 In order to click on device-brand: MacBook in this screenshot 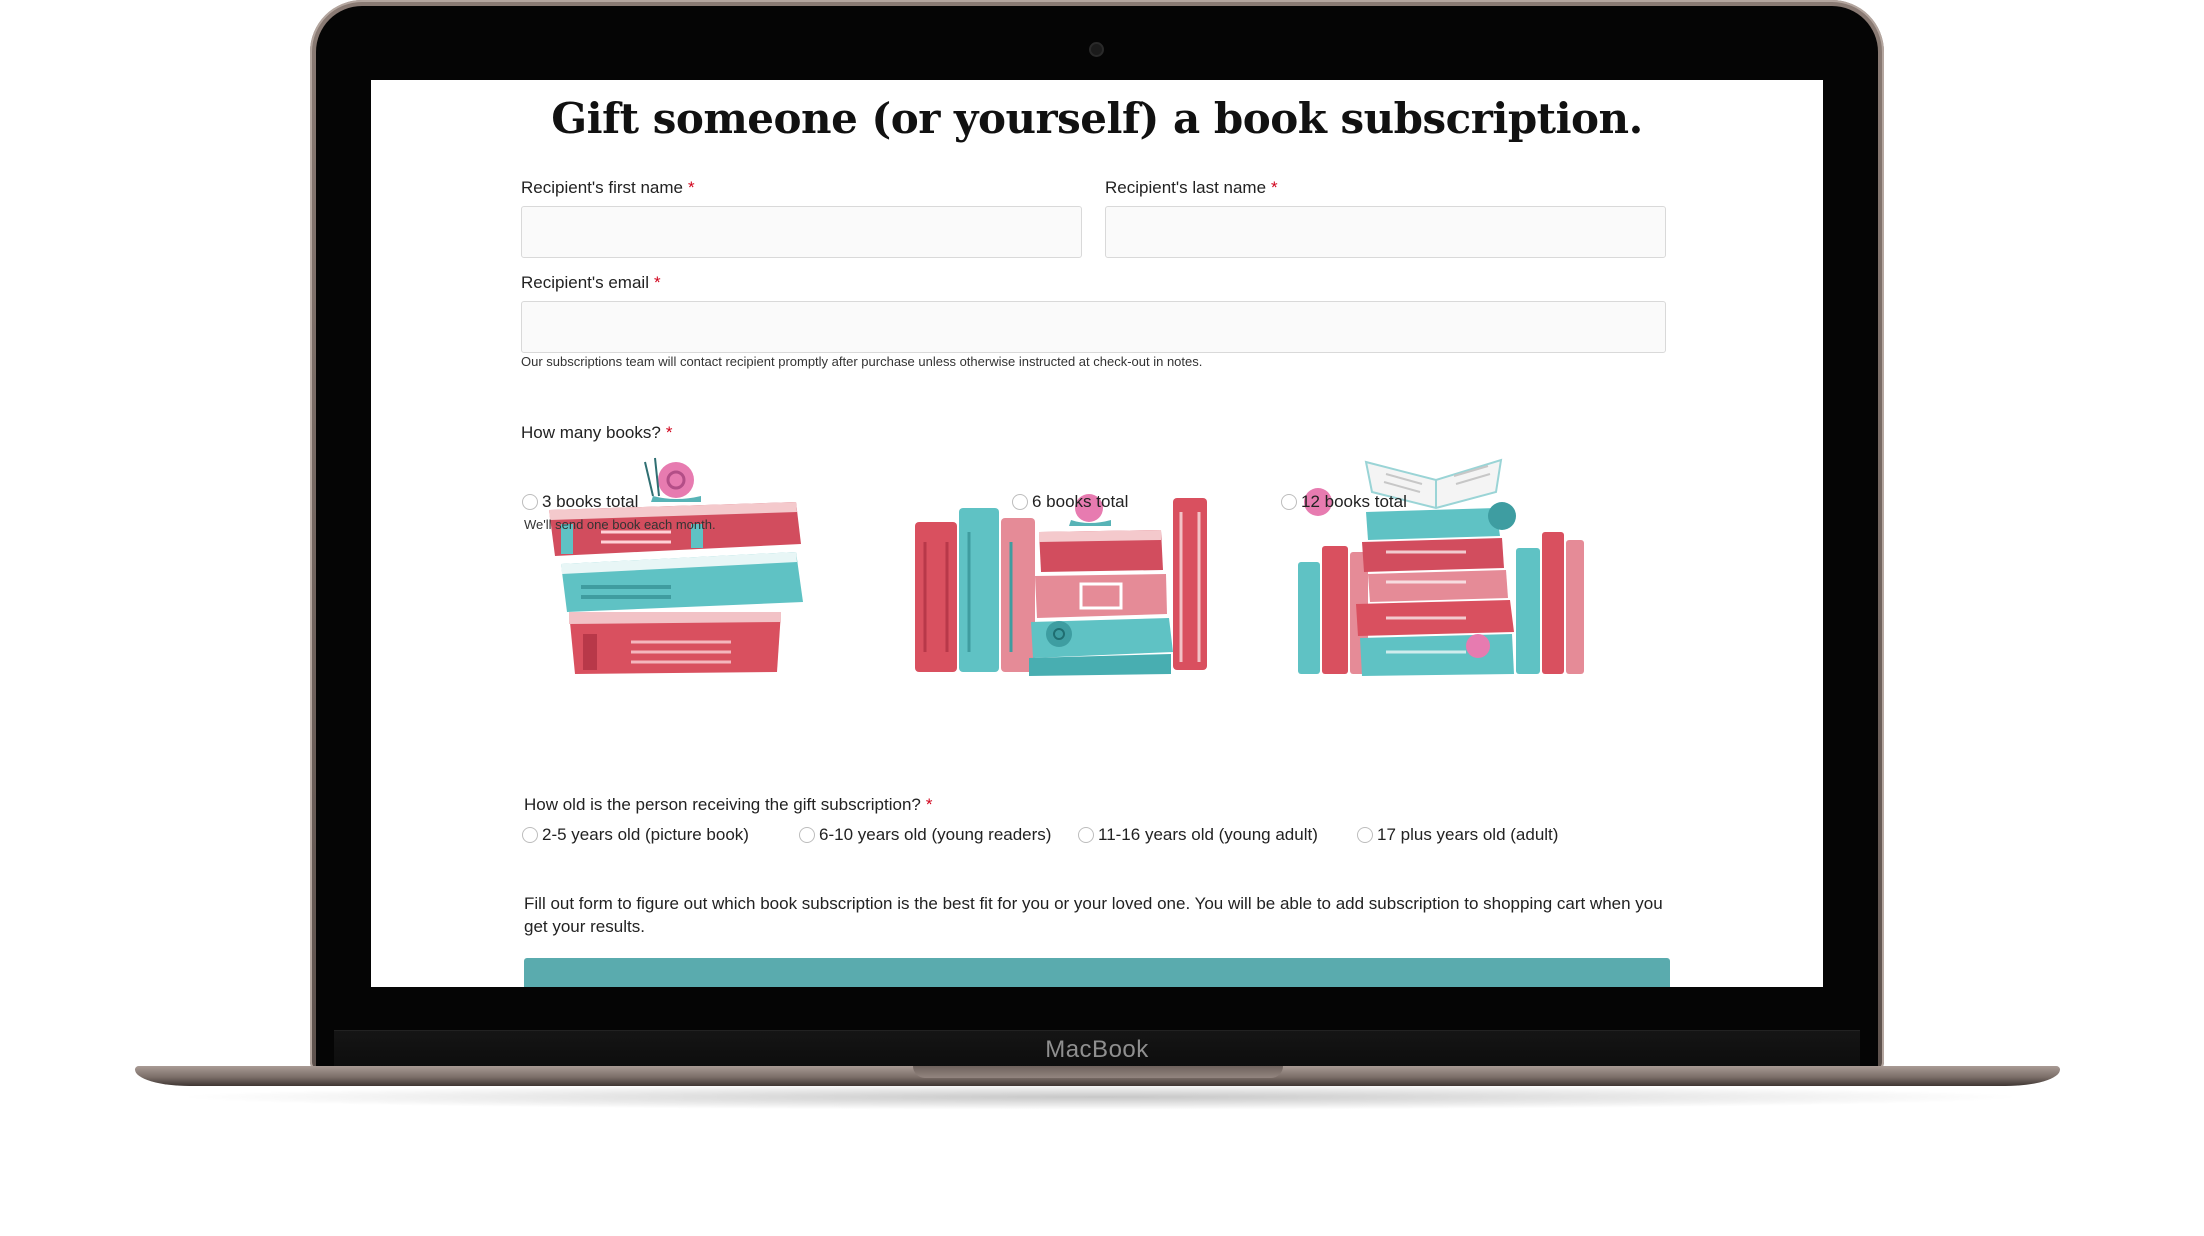, I will do `click(1097, 1049)`.